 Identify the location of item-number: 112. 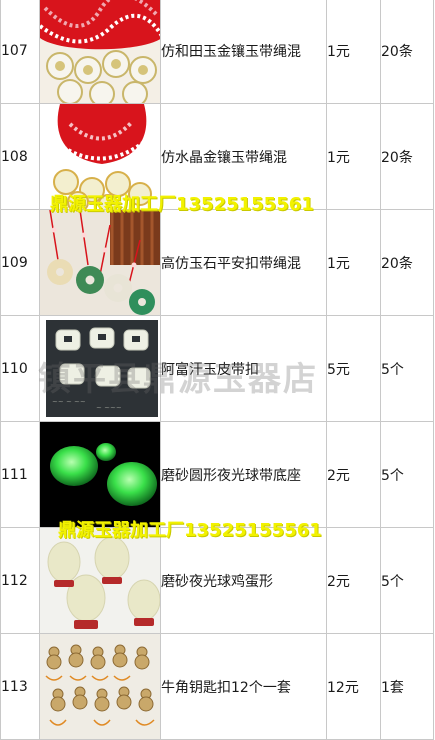
(20, 580).